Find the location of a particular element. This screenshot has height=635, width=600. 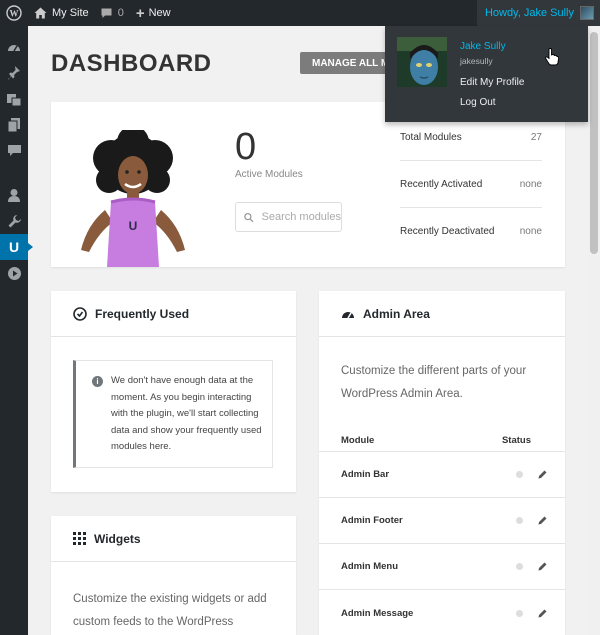

comments-link: 0 is located at coordinates (112, 13).